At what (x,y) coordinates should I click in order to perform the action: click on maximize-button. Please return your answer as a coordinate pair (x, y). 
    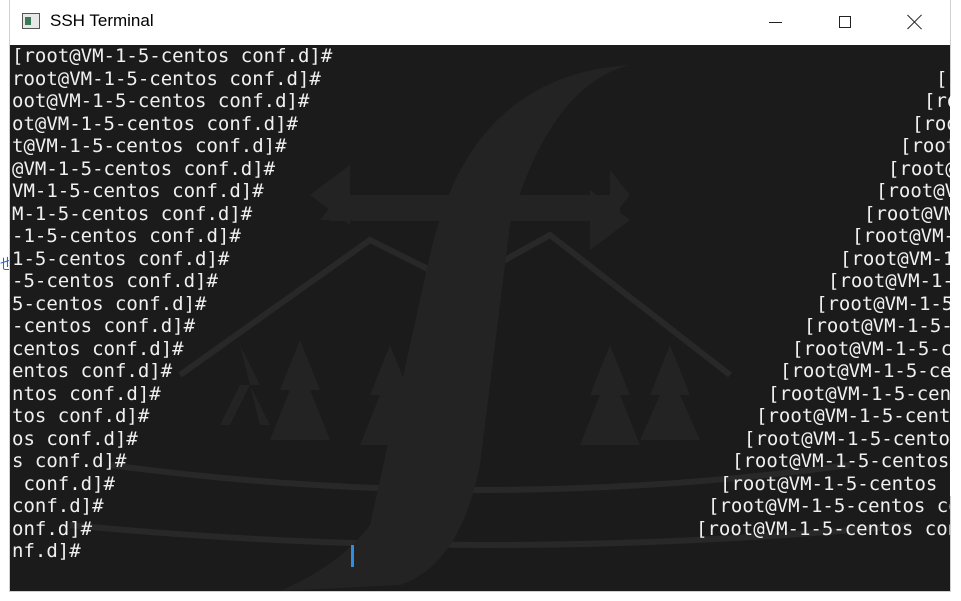
    Looking at the image, I should click on (845, 22).